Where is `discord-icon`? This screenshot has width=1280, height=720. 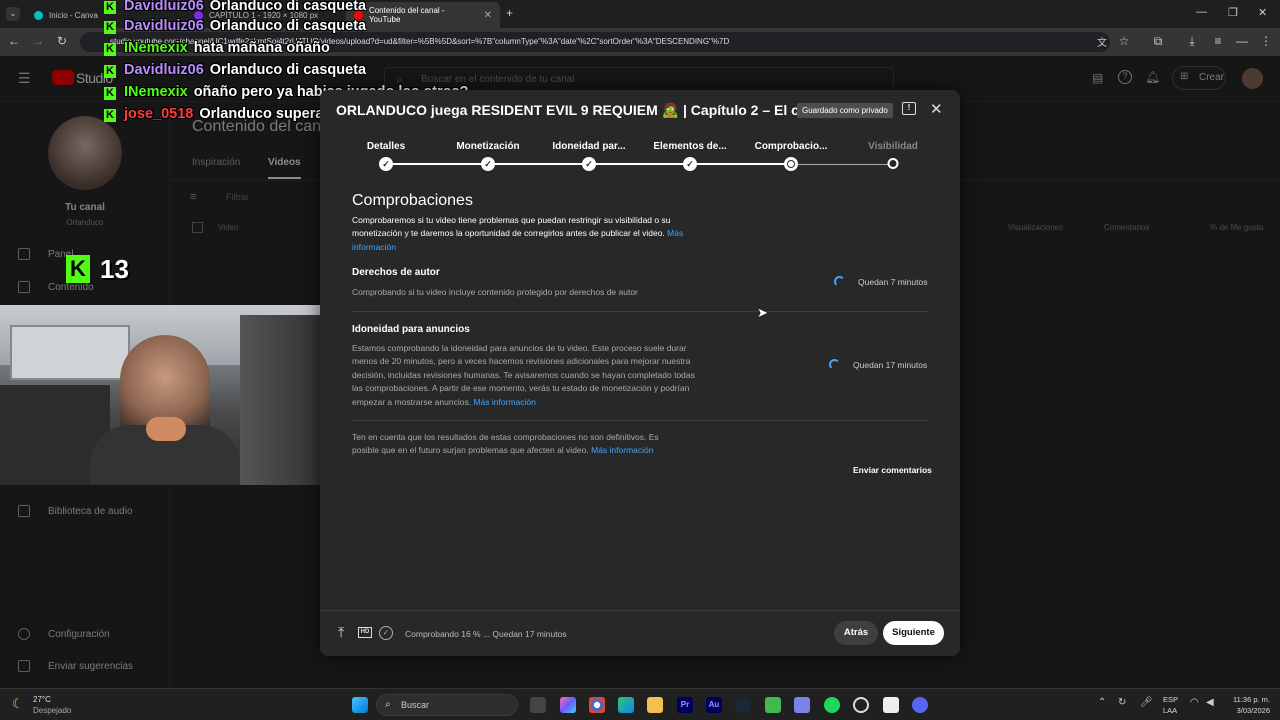
discord-icon is located at coordinates (920, 705).